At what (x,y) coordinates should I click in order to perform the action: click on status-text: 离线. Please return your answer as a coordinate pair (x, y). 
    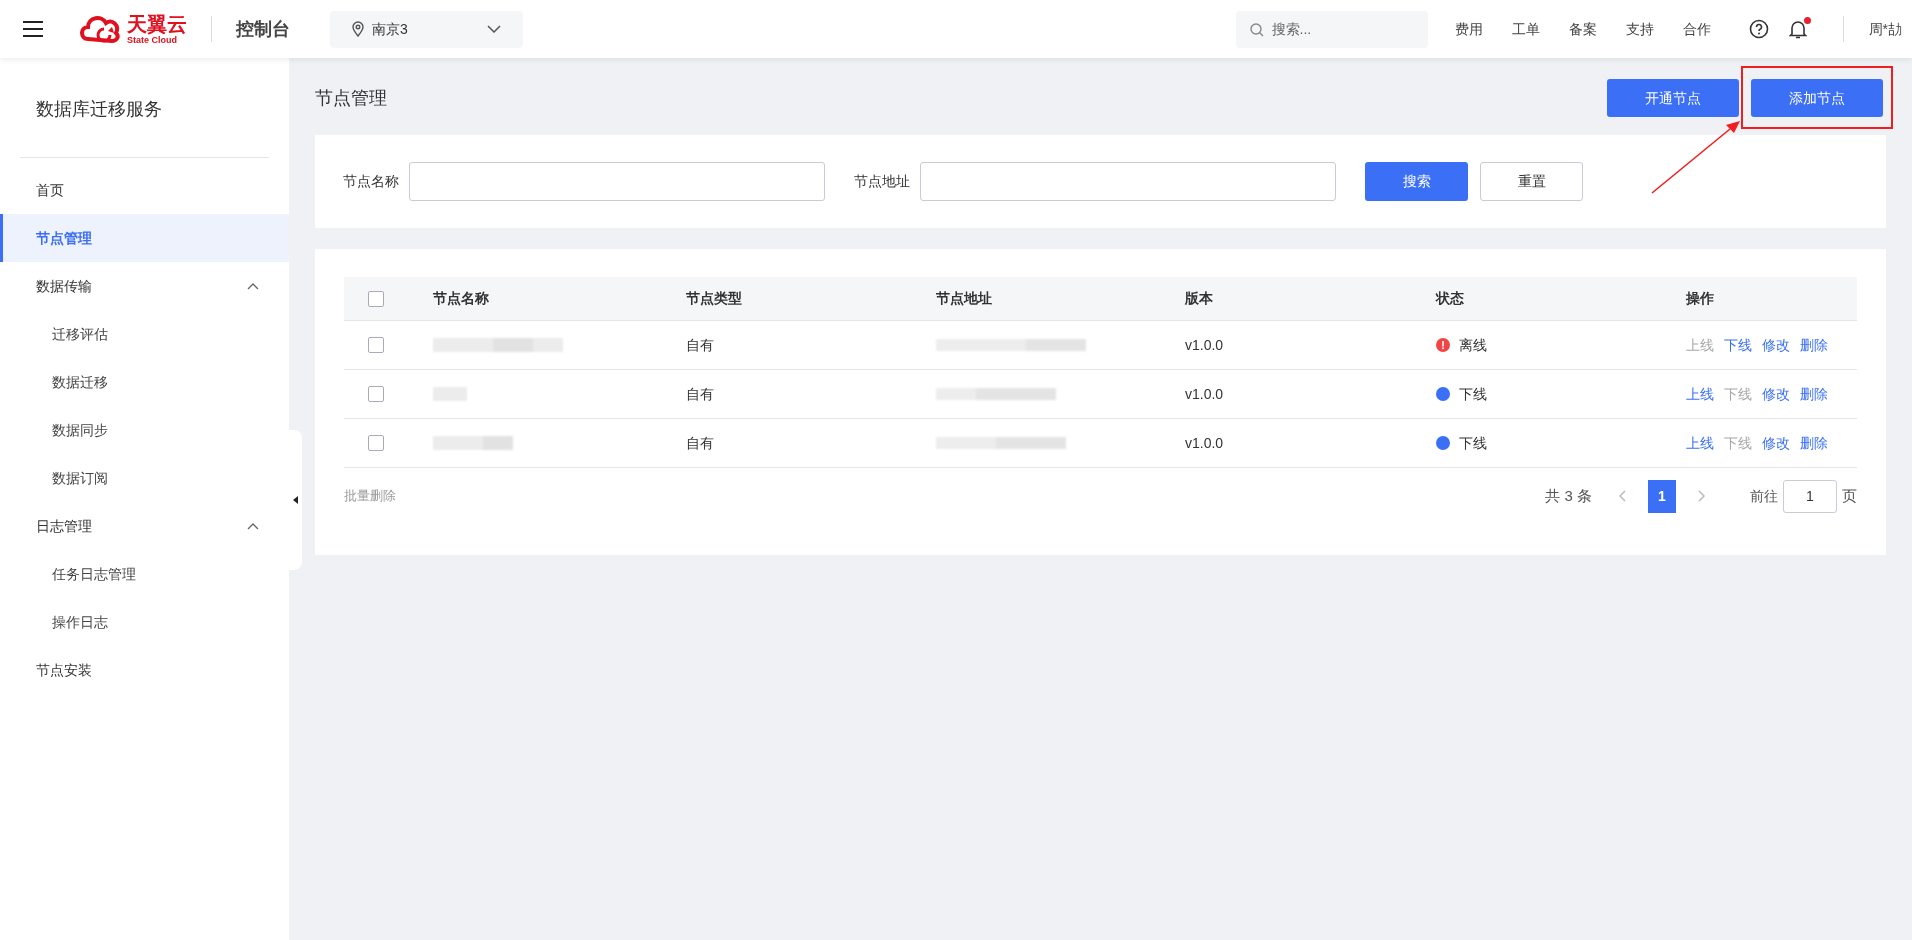
    Looking at the image, I should click on (1473, 345).